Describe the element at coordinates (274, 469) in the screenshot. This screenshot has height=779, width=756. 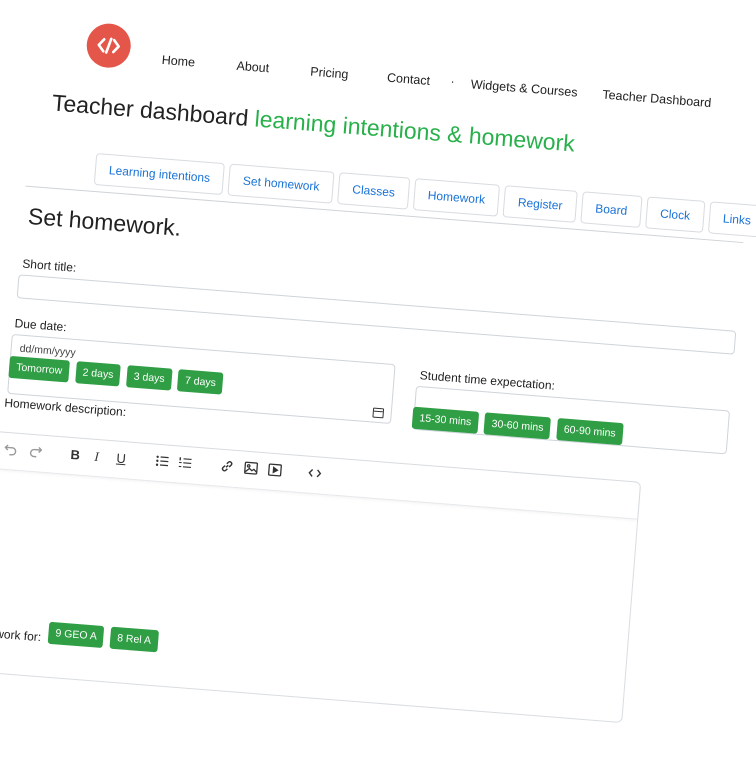
I see `video-icon` at that location.